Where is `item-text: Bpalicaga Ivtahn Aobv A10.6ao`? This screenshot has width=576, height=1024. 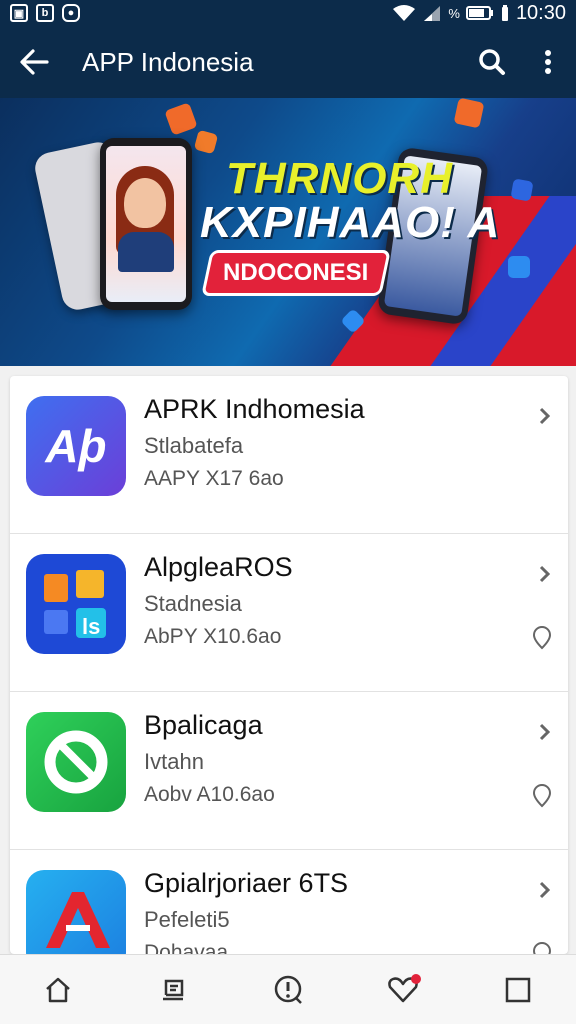
item-text: Bpalicaga Ivtahn Aobv A10.6ao is located at coordinates (209, 758).